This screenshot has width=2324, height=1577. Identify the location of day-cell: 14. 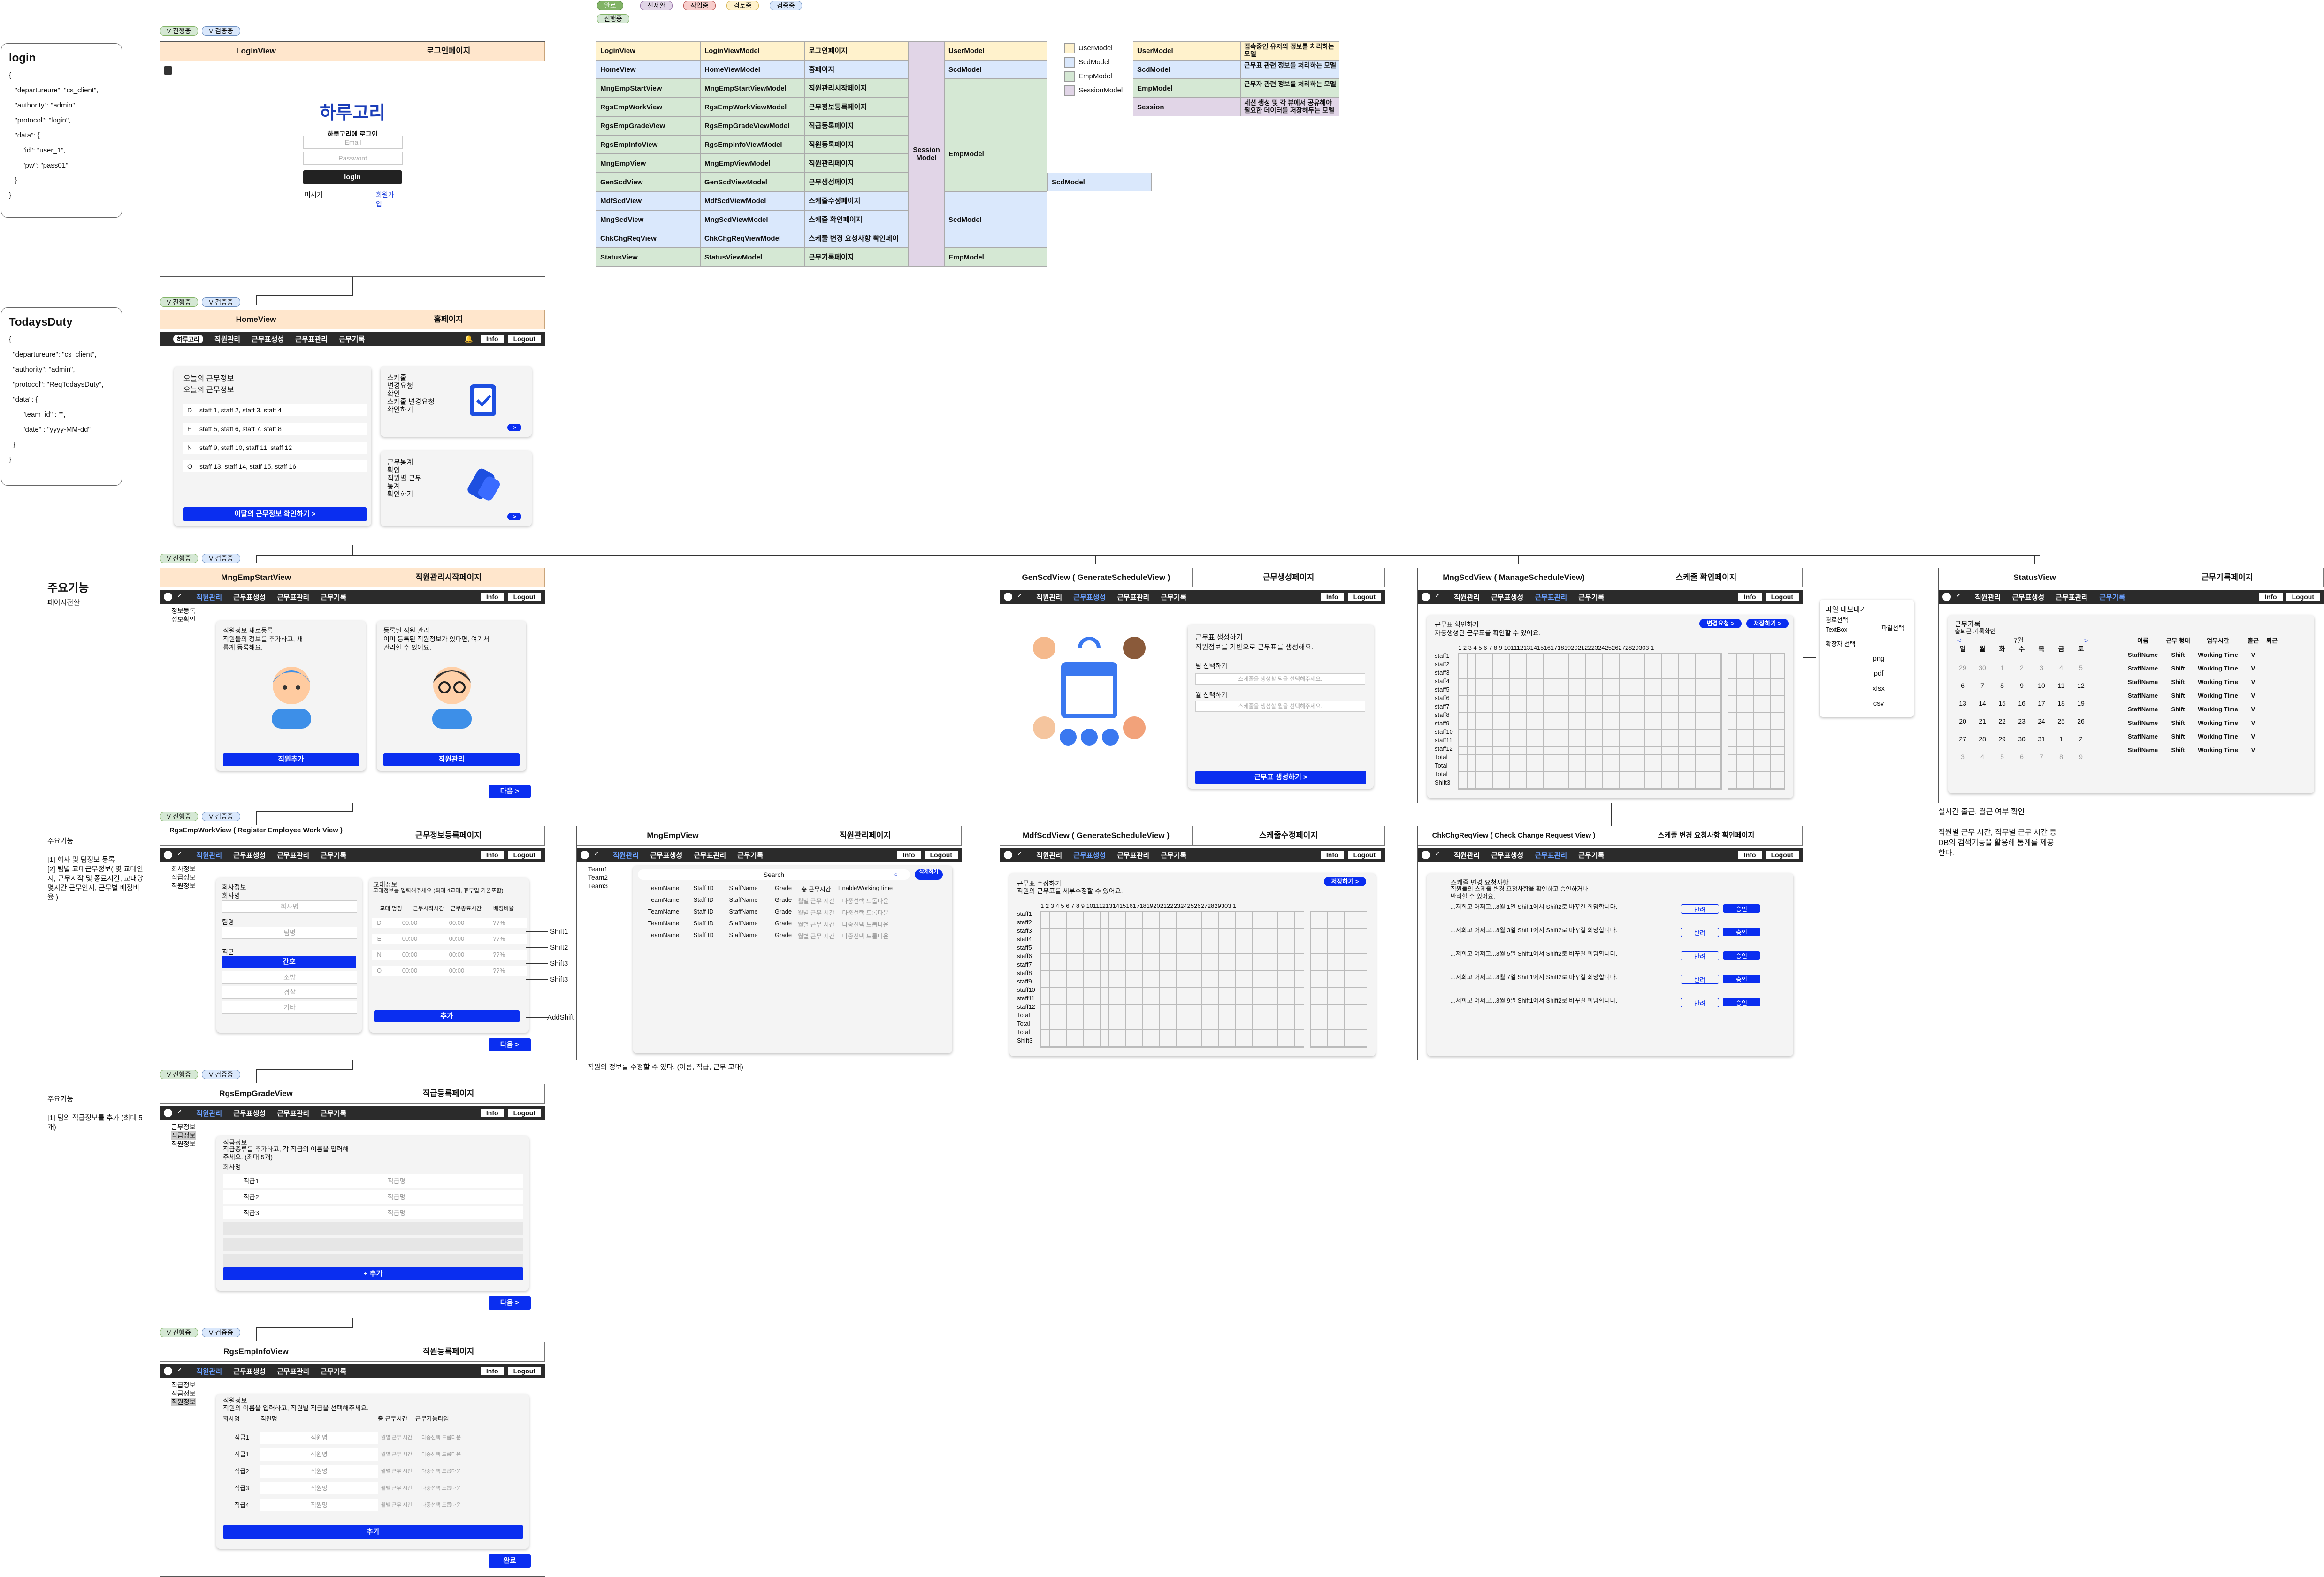
(1982, 703).